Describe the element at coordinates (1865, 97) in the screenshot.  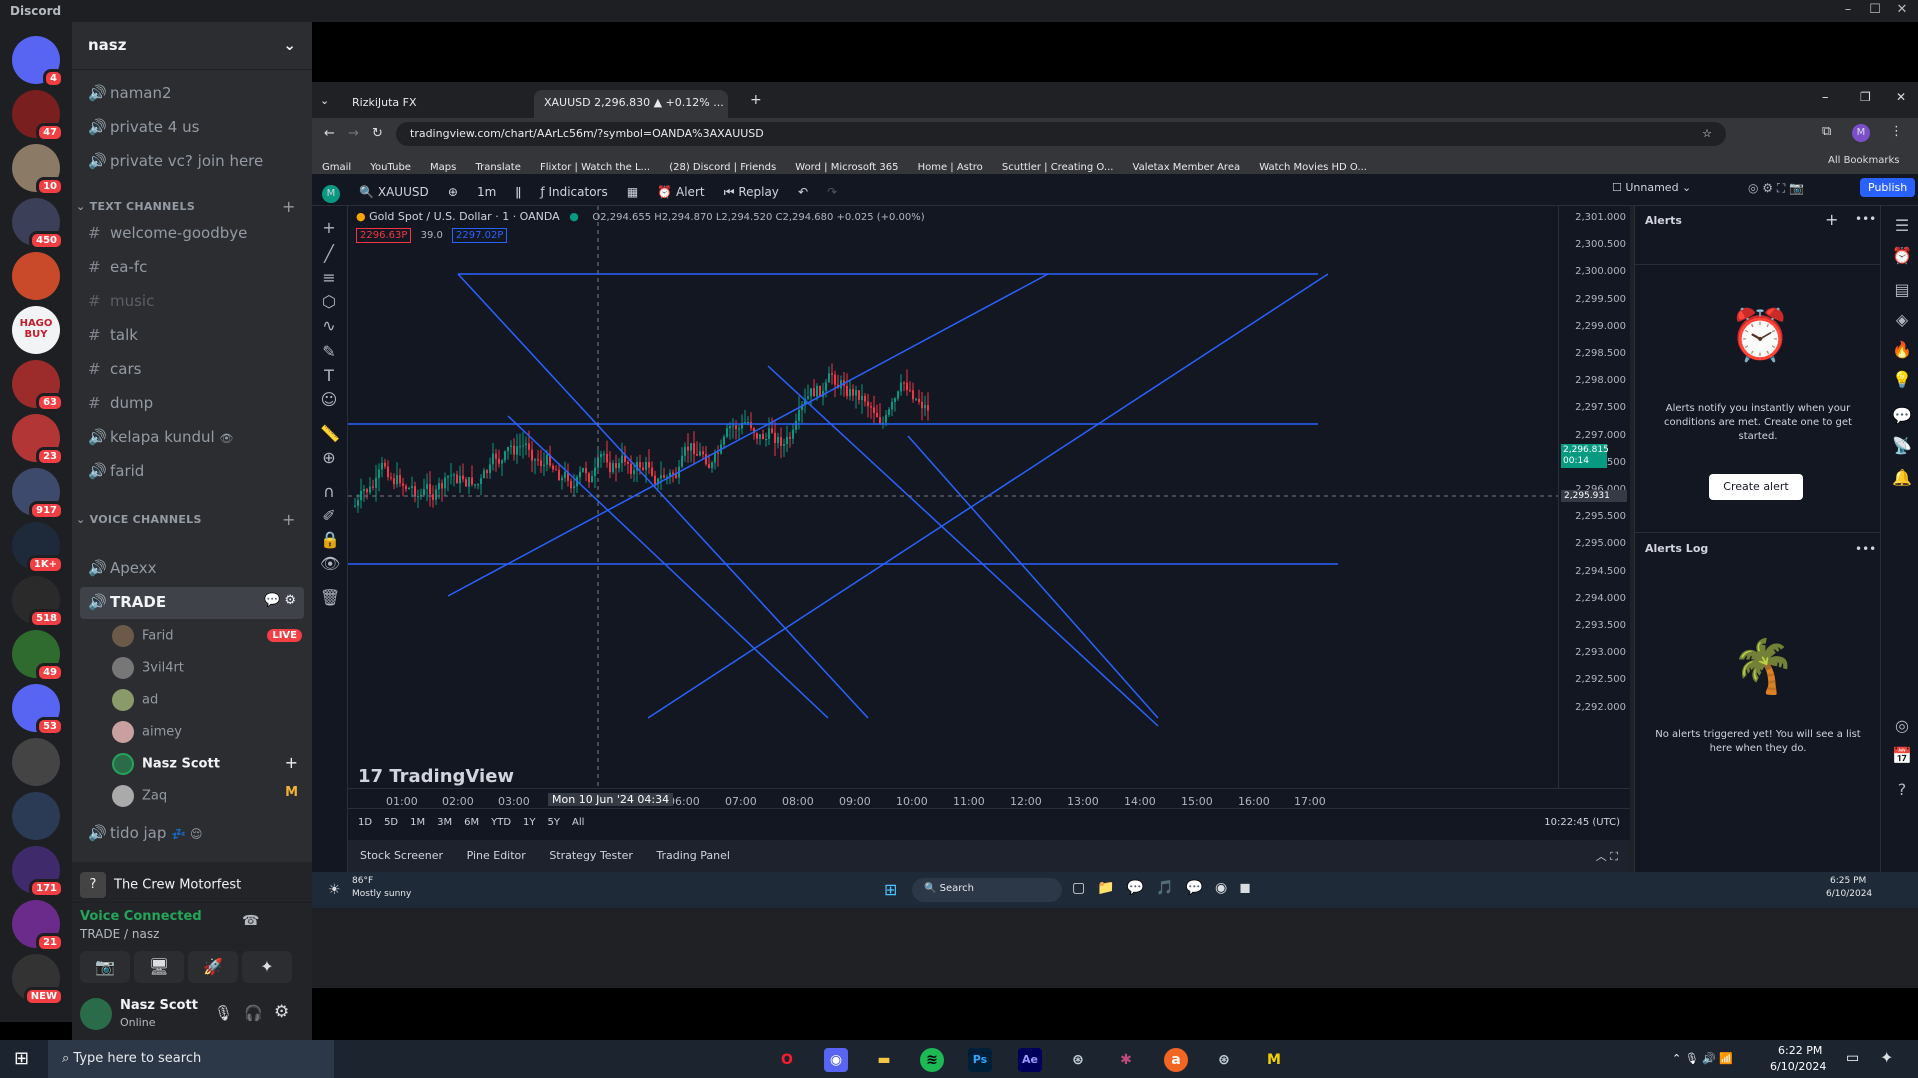
I see `maximize-icon: ❐` at that location.